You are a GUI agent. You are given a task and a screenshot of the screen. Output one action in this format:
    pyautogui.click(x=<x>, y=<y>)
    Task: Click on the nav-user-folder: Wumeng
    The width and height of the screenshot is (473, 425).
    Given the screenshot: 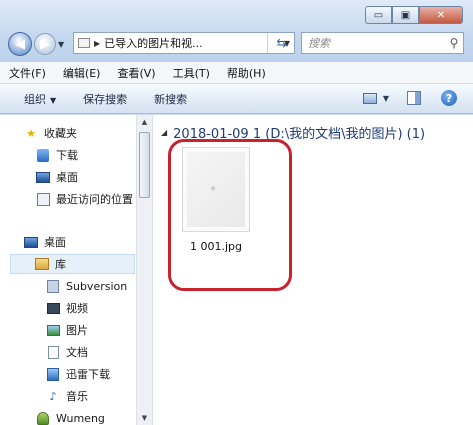 What is the action you would take?
    pyautogui.click(x=70, y=416)
    